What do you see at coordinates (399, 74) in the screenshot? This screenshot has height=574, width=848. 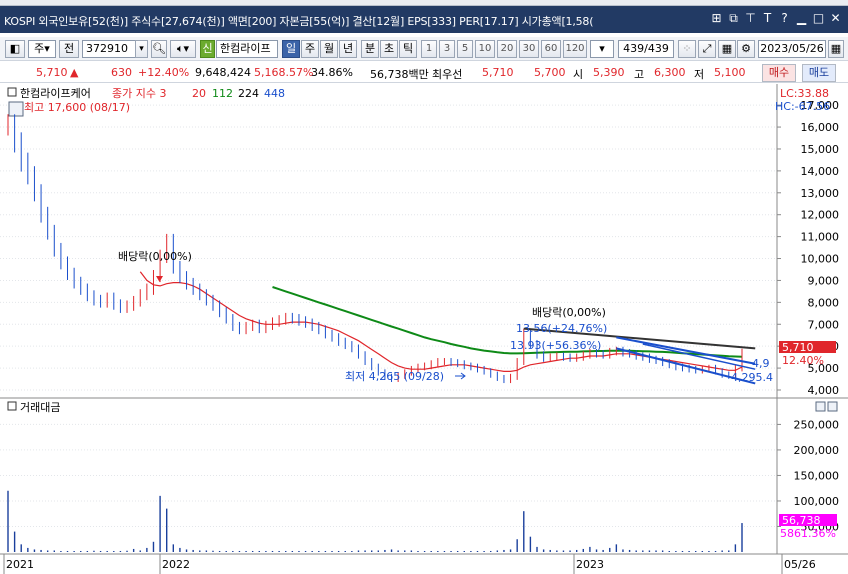 I see `trade-amount: 56,738백만` at bounding box center [399, 74].